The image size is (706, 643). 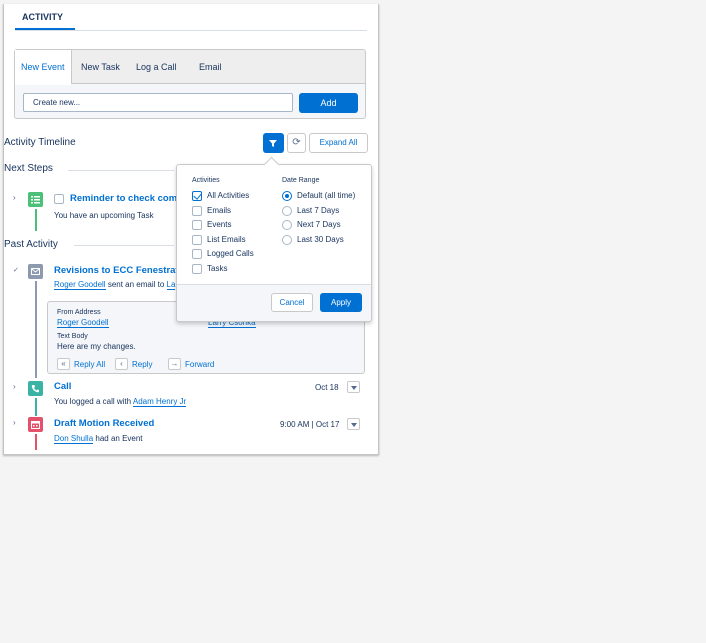 I want to click on reply-all-label: Reply All, so click(x=90, y=364).